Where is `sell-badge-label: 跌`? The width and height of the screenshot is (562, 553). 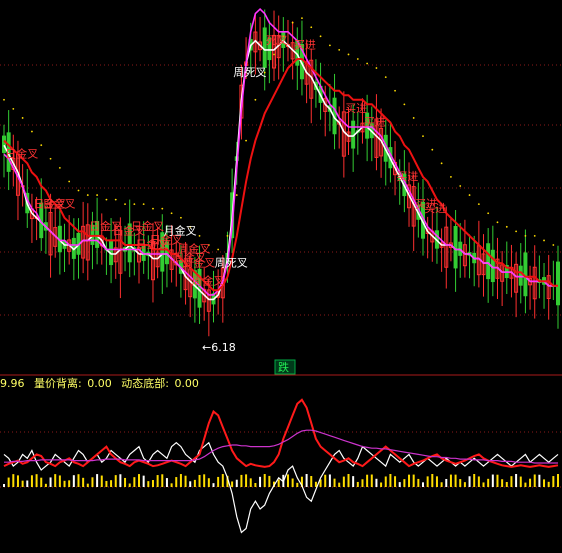 sell-badge-label: 跌 is located at coordinates (283, 367).